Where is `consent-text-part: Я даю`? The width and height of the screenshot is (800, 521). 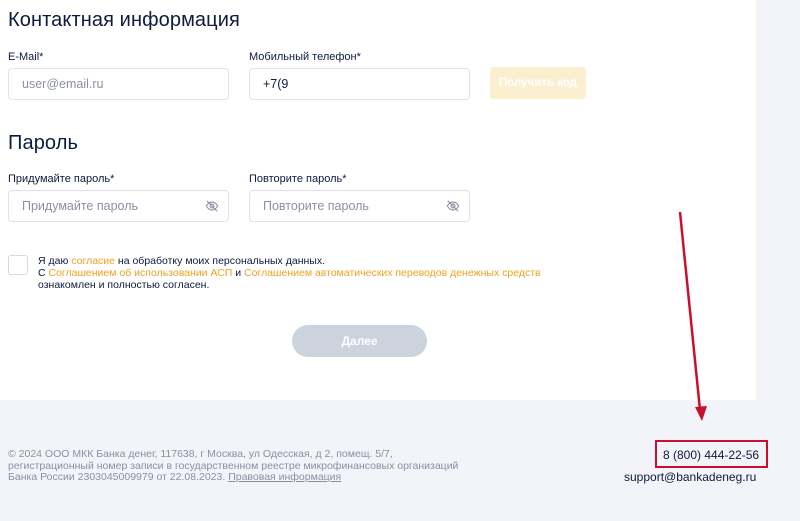
consent-text-part: Я даю is located at coordinates (55, 261).